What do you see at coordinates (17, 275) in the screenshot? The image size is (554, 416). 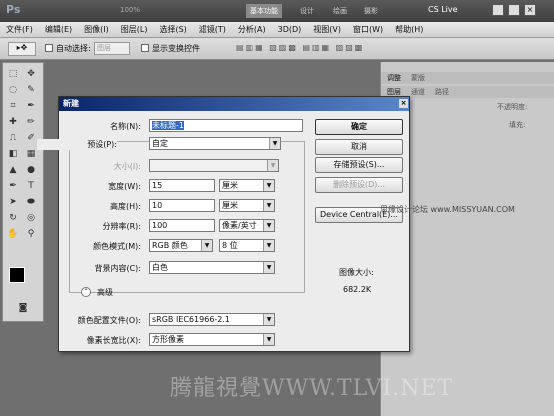 I see `foreground-color-swatch` at bounding box center [17, 275].